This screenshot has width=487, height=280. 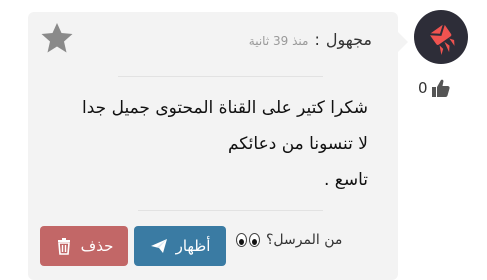 I want to click on like-count: 0, so click(x=423, y=88).